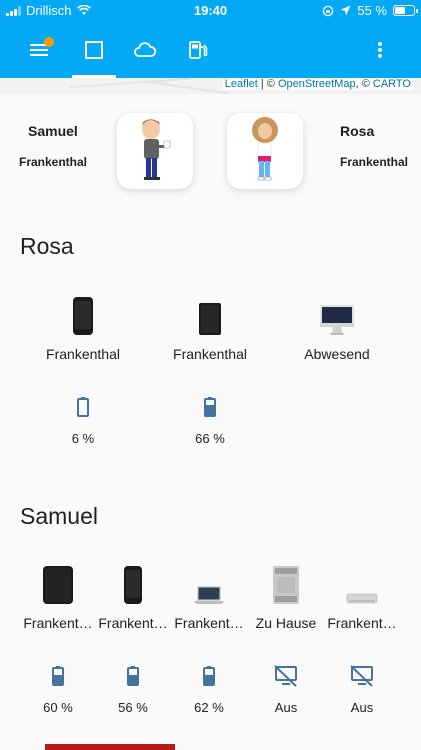 Image resolution: width=421 pixels, height=750 pixels. What do you see at coordinates (83, 438) in the screenshot?
I see `battery-level: 6 %` at bounding box center [83, 438].